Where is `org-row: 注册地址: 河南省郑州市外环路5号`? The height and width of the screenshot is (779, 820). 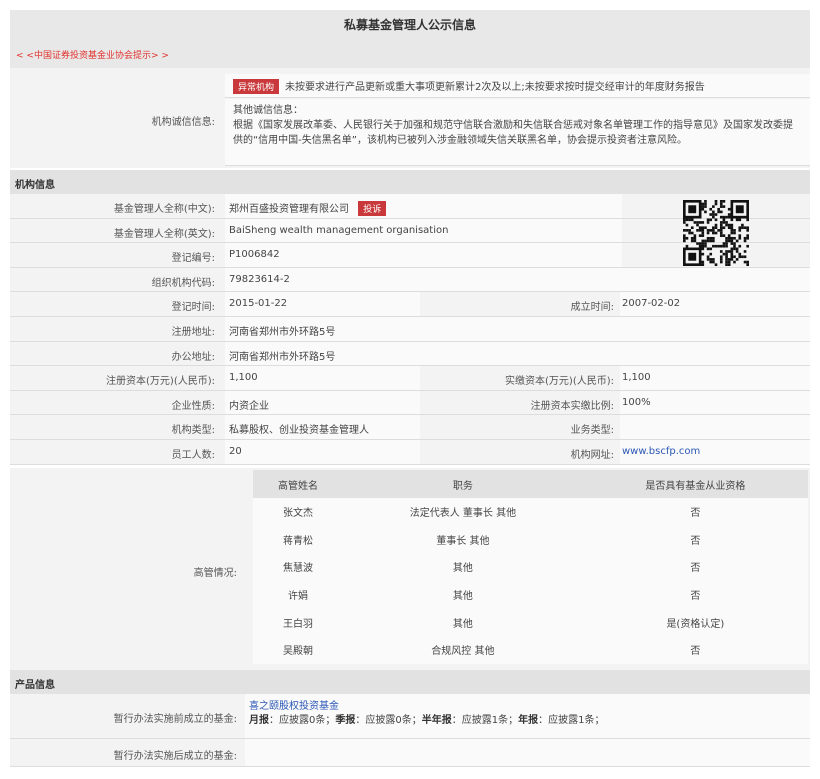 org-row: 注册地址: 河南省郑州市外环路5号 is located at coordinates (410, 329).